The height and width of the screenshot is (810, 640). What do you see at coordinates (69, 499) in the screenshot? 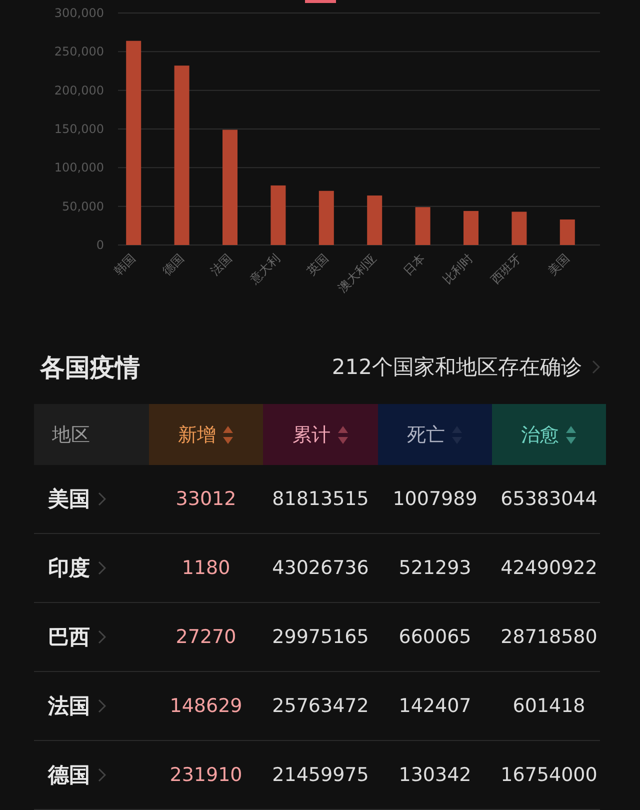
I see `region-name: 美国` at bounding box center [69, 499].